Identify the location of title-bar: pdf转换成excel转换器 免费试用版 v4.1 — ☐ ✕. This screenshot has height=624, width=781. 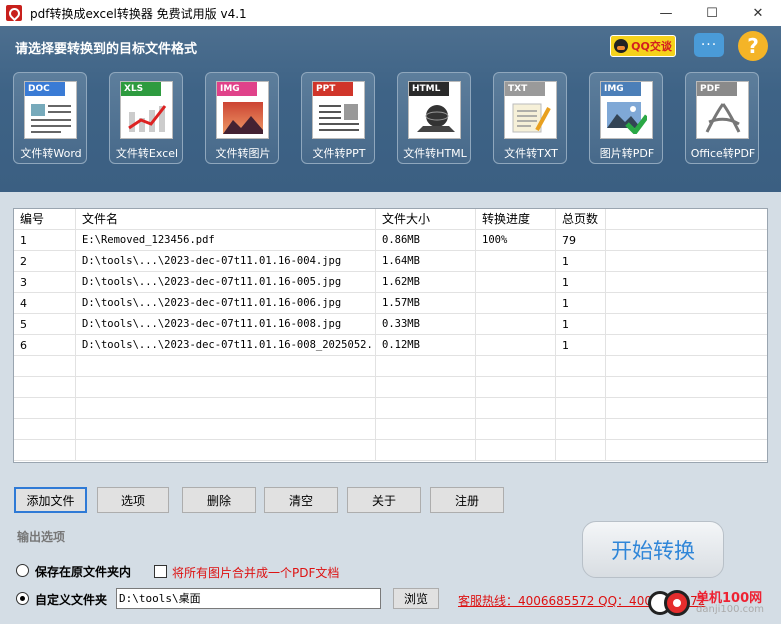
(390, 13).